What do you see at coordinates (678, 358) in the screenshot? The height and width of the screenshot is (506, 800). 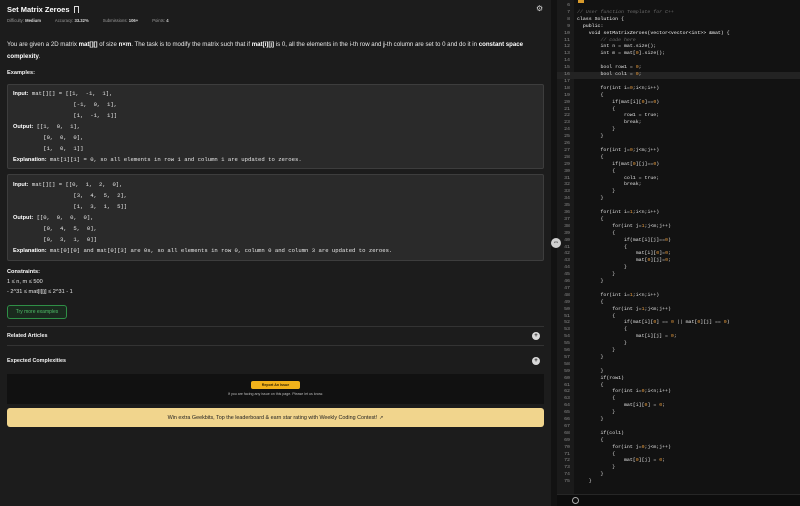 I see `code-line: 57 }` at bounding box center [678, 358].